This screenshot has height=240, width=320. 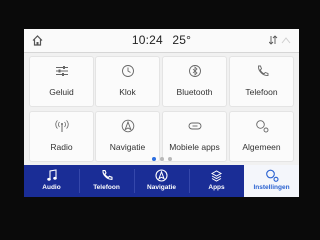 I want to click on nav-label: Apps, so click(x=216, y=187).